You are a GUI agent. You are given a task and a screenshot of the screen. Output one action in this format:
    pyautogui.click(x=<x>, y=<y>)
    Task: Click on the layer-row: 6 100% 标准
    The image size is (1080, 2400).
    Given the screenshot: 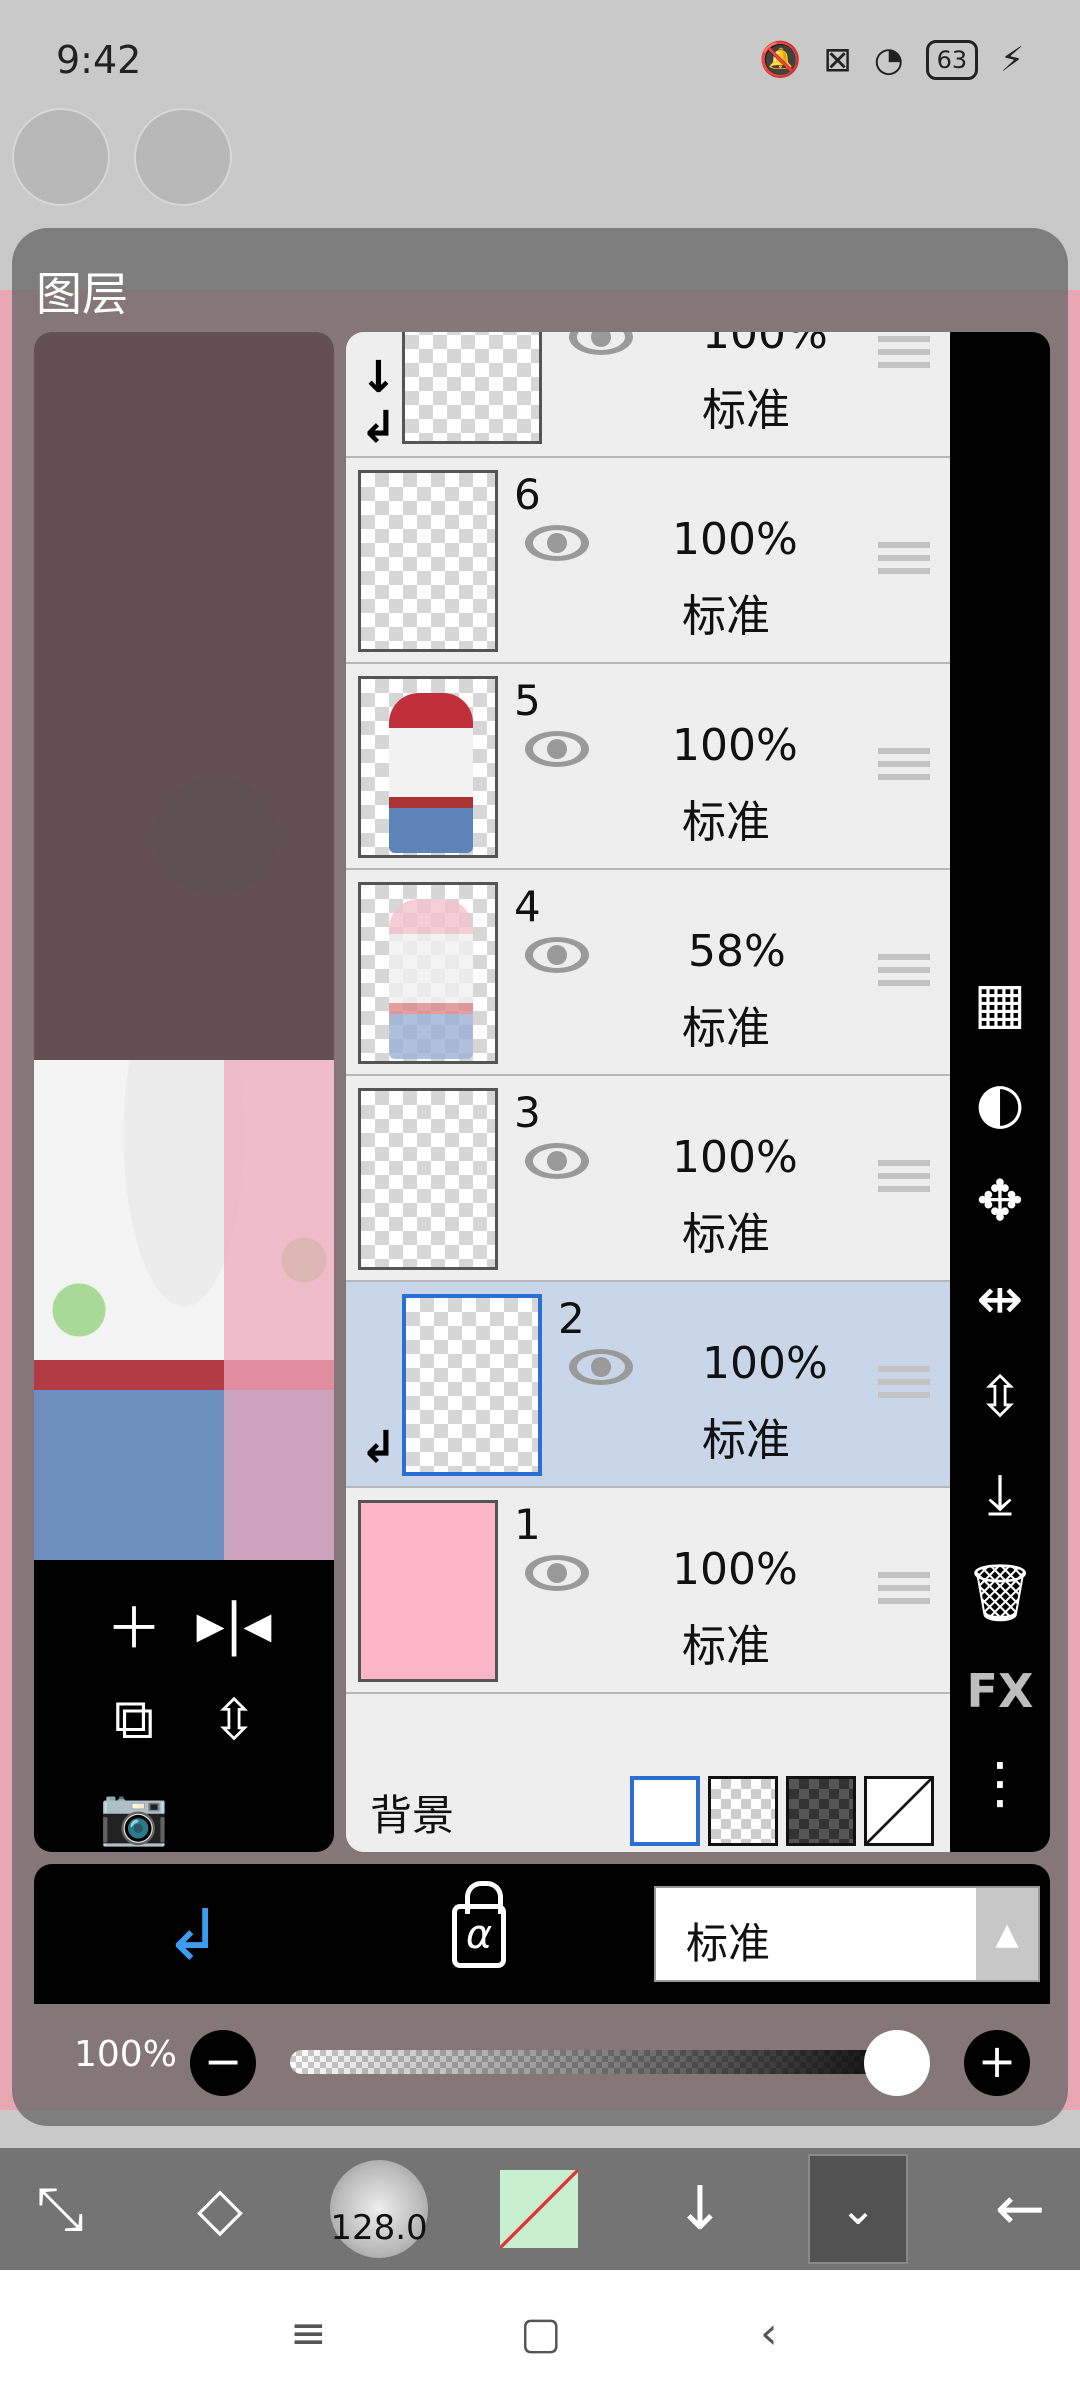 What is the action you would take?
    pyautogui.click(x=648, y=561)
    